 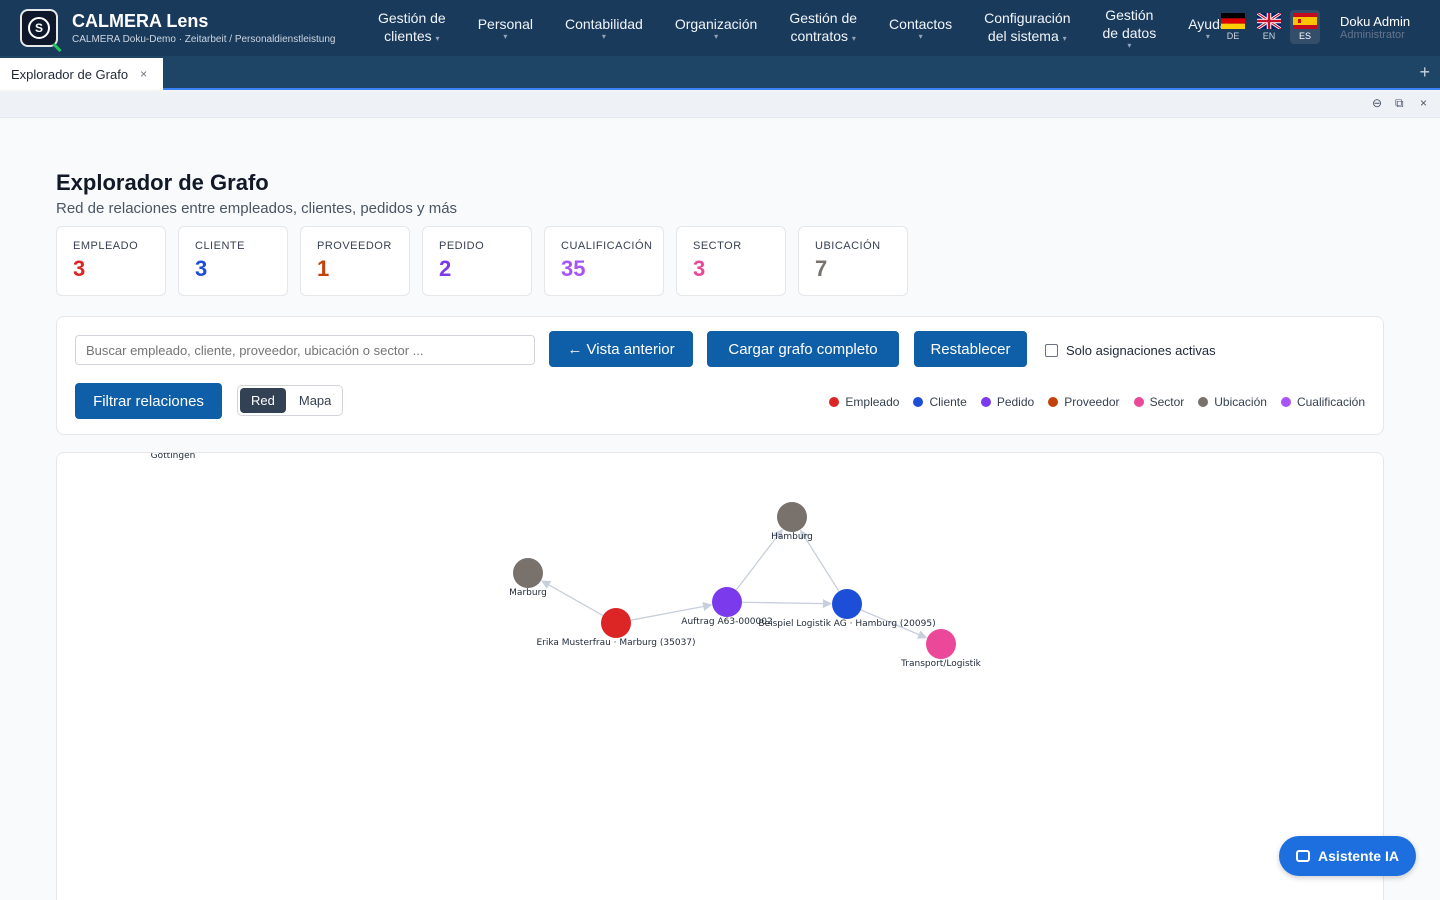 I want to click on stat-card-proveedor: PROVEEDOR 1, so click(x=355, y=261).